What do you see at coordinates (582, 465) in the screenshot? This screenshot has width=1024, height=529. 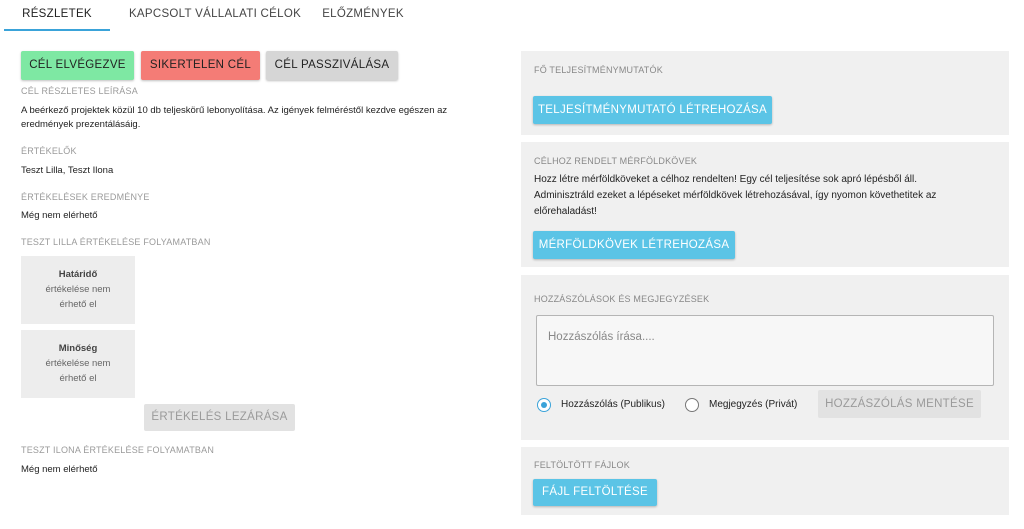 I see `files-label: FELTÖLTÖTT FÁJLOK` at bounding box center [582, 465].